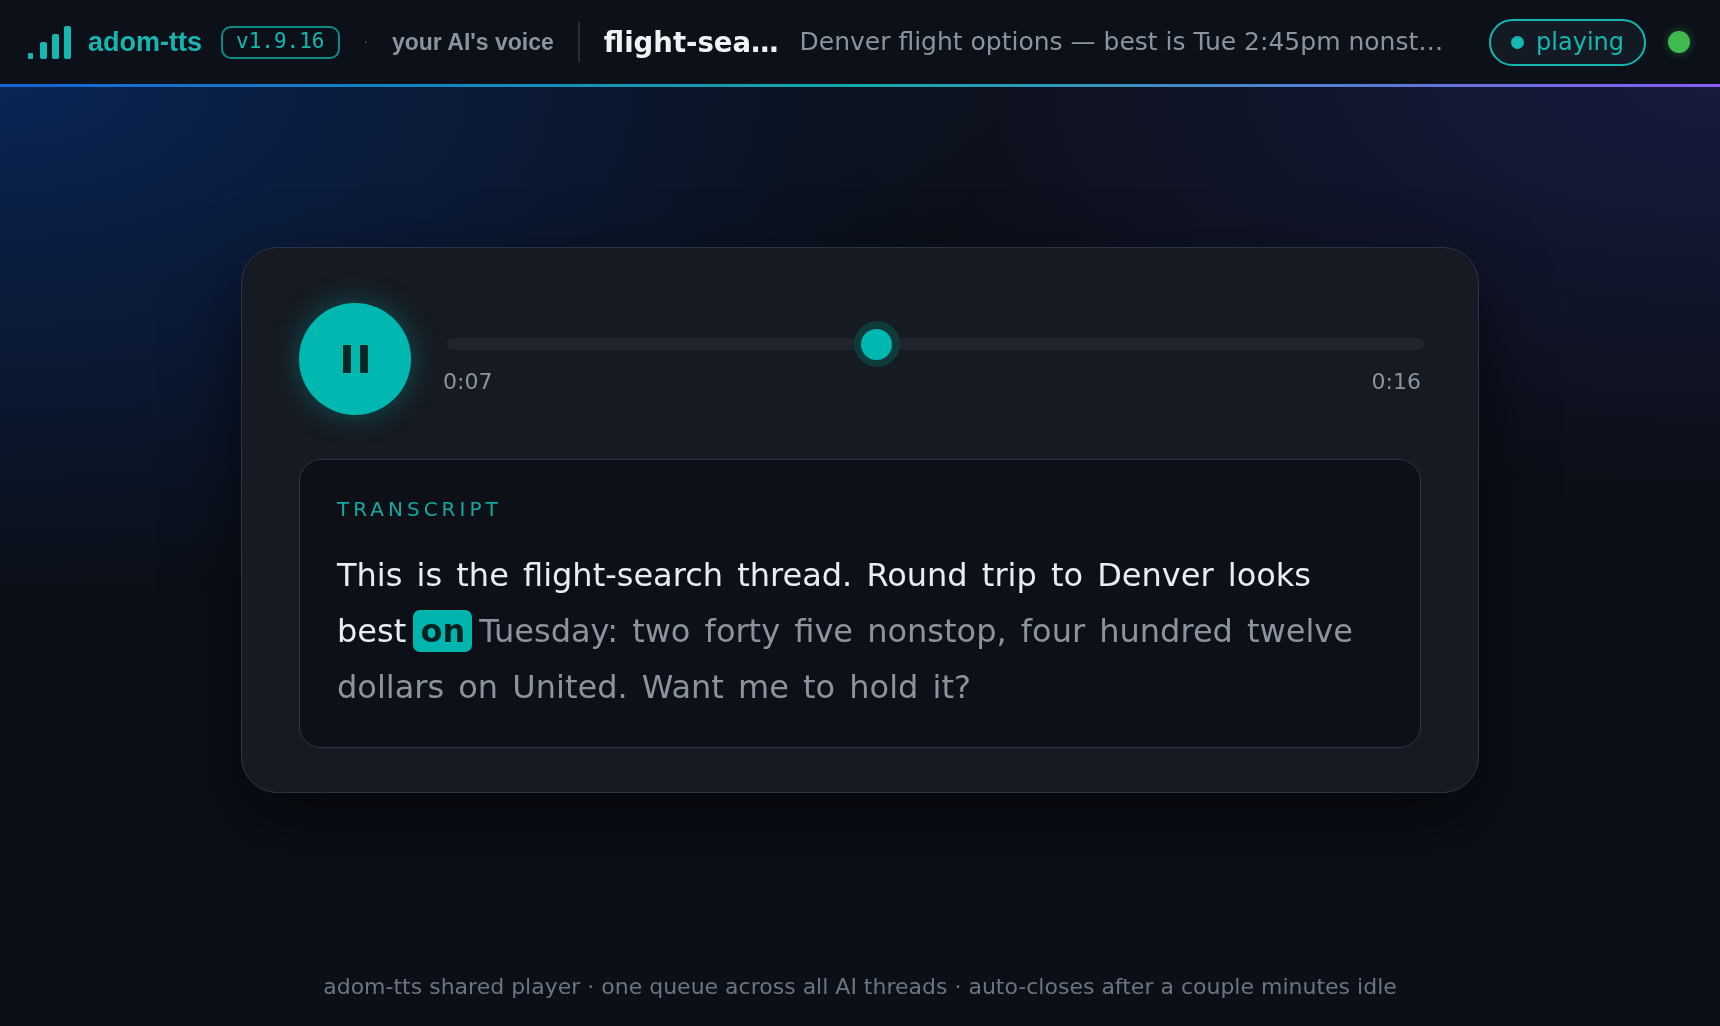  What do you see at coordinates (145, 42) in the screenshot?
I see `app-name: adom-tts` at bounding box center [145, 42].